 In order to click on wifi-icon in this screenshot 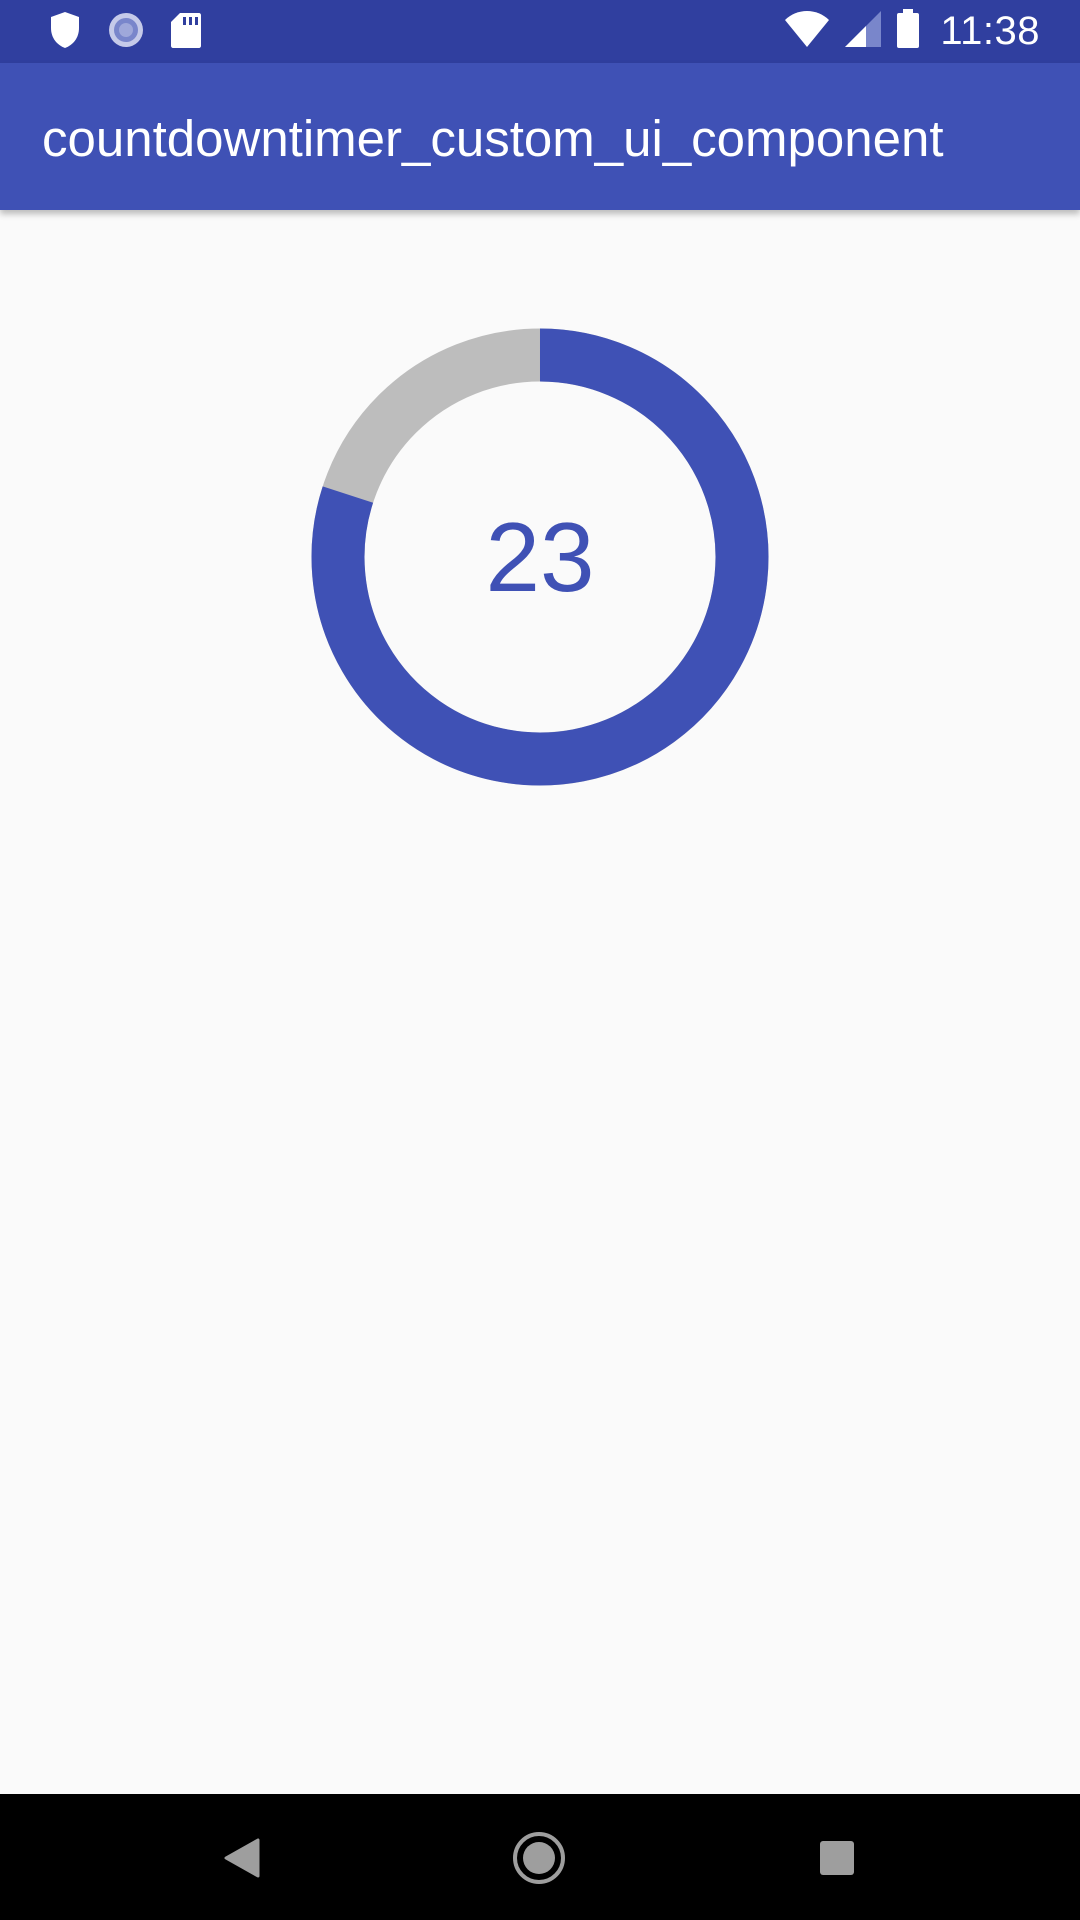, I will do `click(807, 31)`.